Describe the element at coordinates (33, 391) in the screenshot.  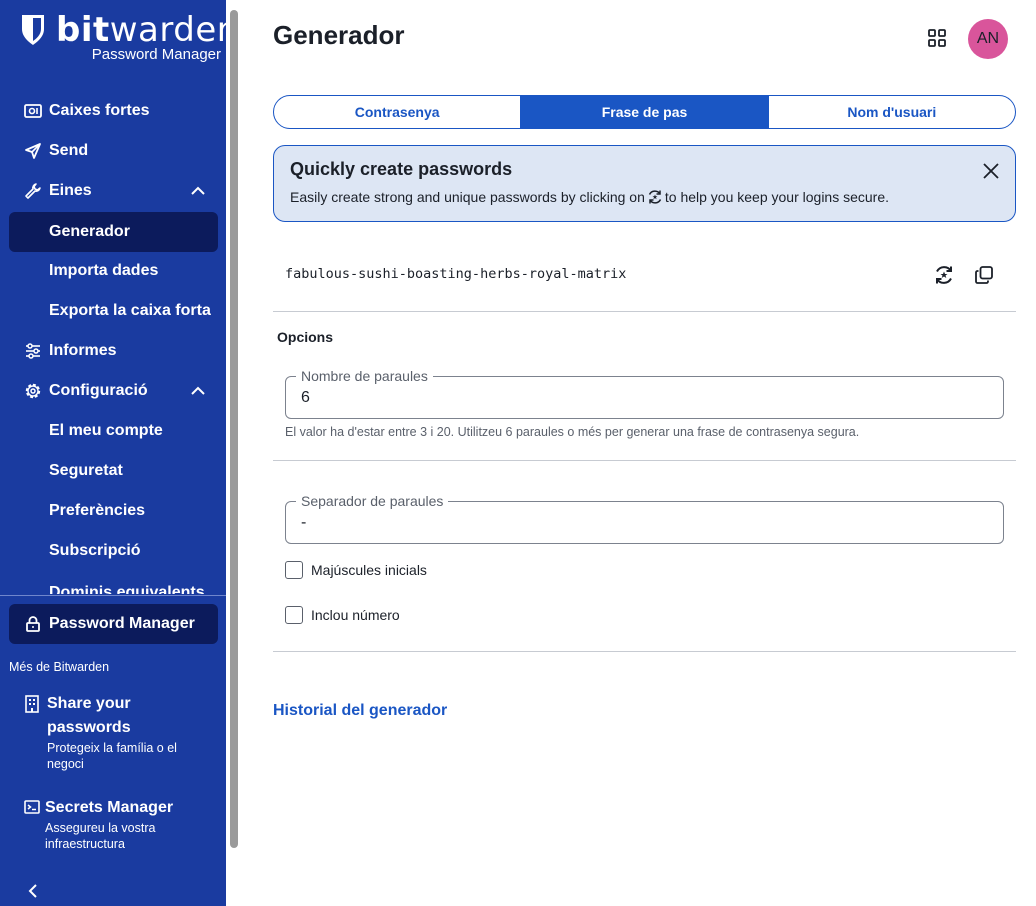
I see `gear-icon` at that location.